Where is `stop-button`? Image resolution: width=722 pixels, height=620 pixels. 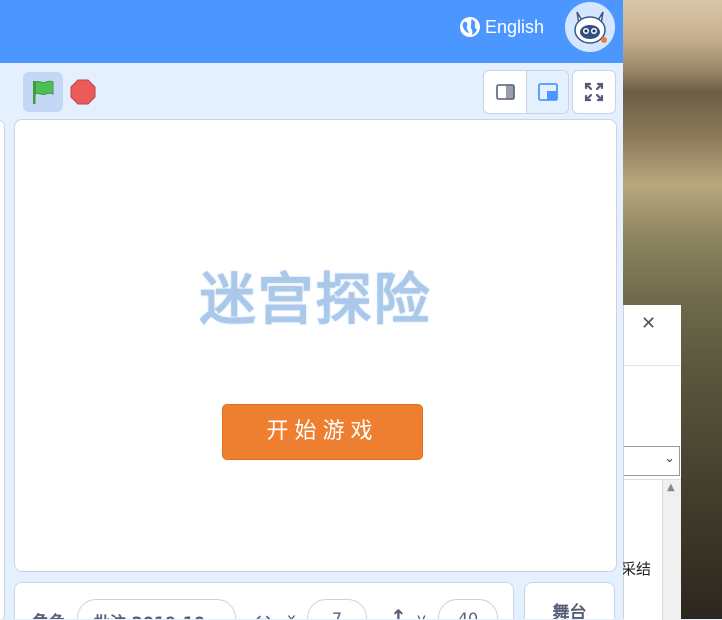 stop-button is located at coordinates (83, 92).